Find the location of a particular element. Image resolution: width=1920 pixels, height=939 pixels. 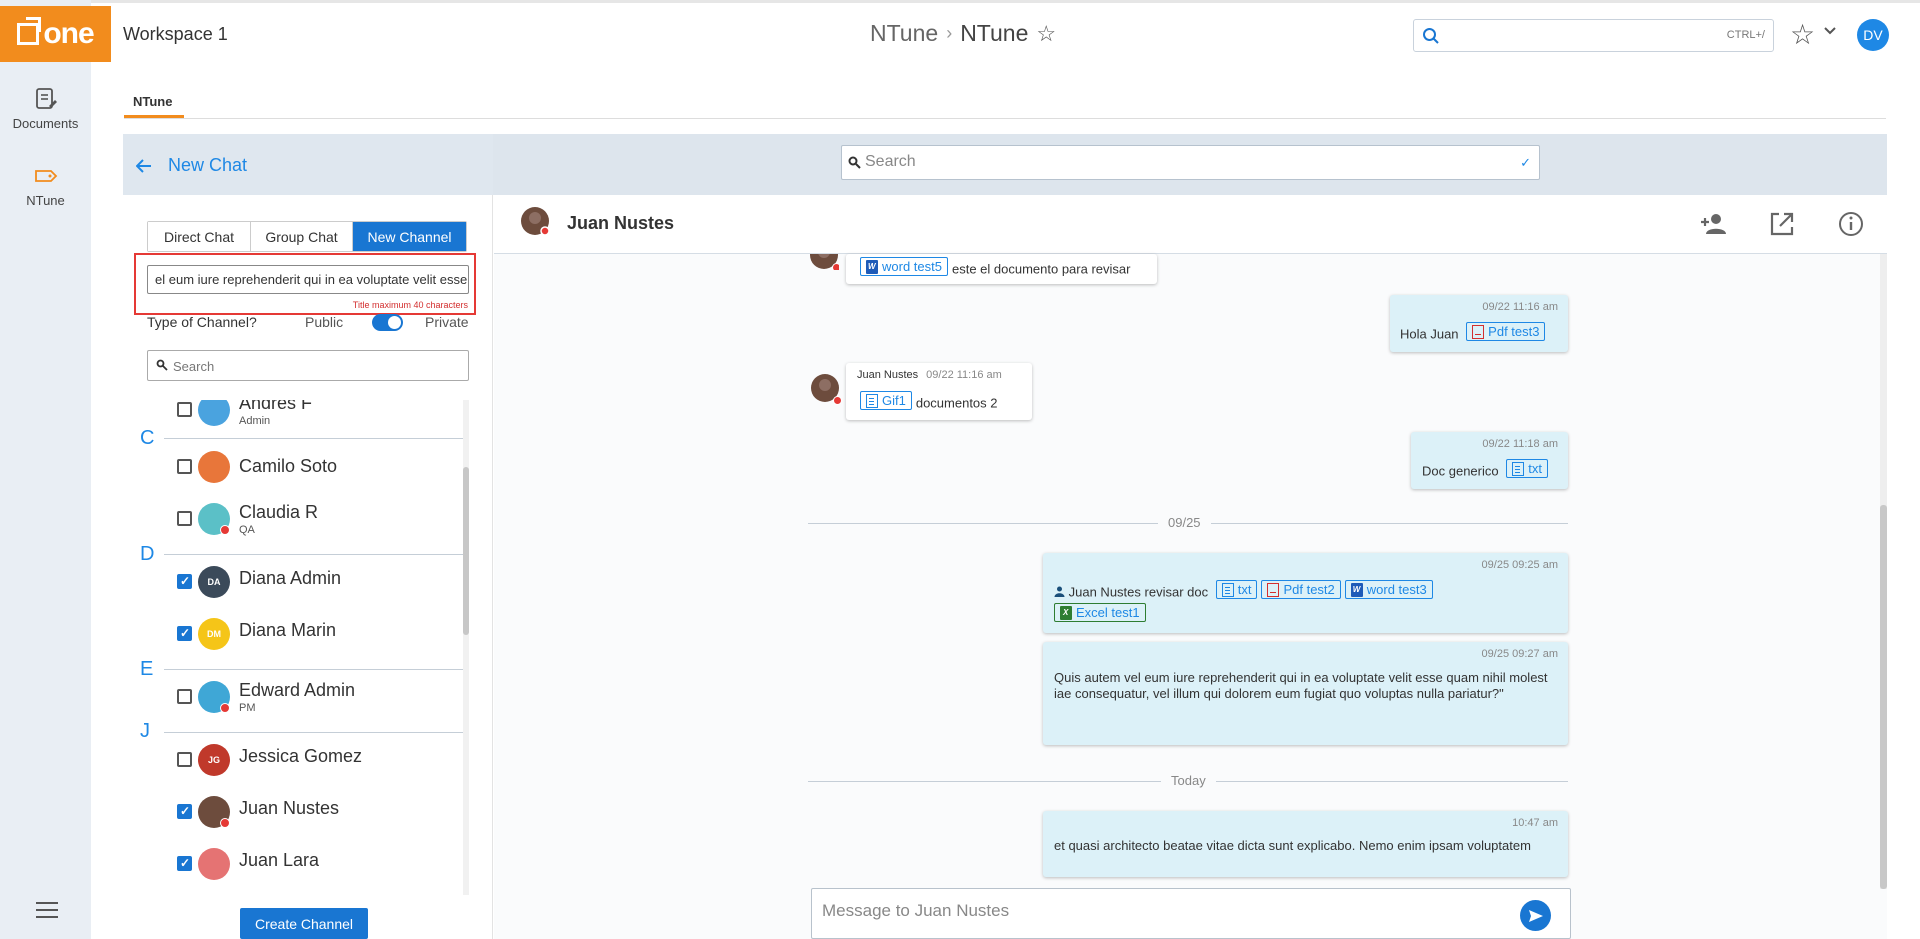

contact-search-input: Search is located at coordinates (308, 365).